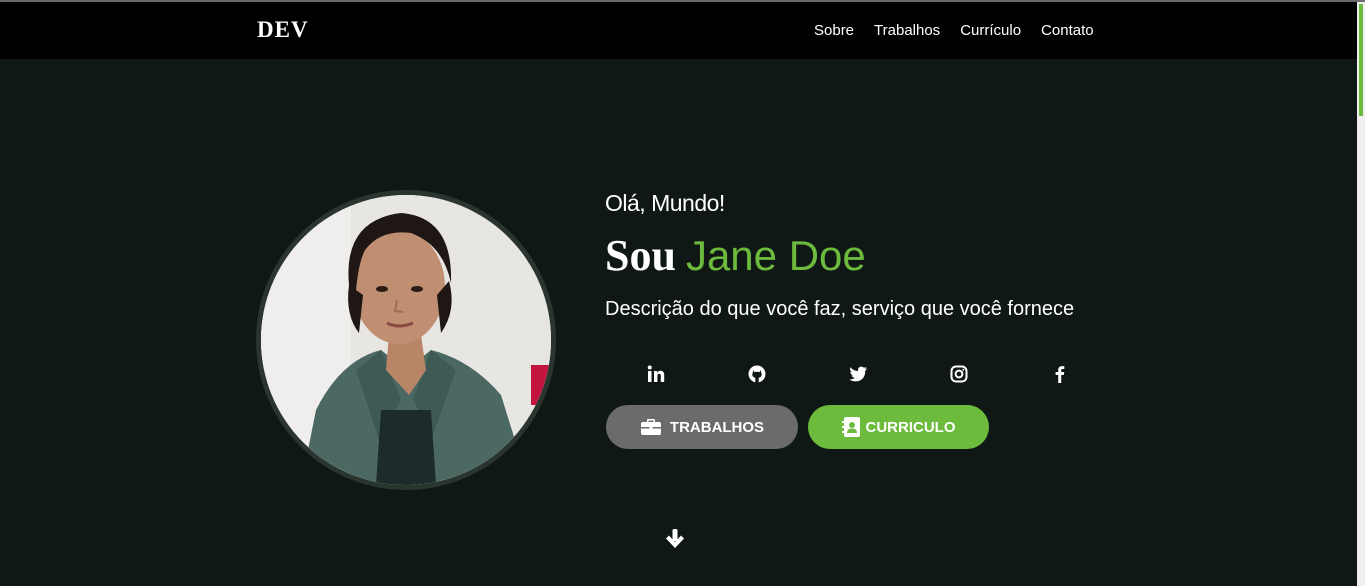  What do you see at coordinates (757, 374) in the screenshot?
I see `github-icon` at bounding box center [757, 374].